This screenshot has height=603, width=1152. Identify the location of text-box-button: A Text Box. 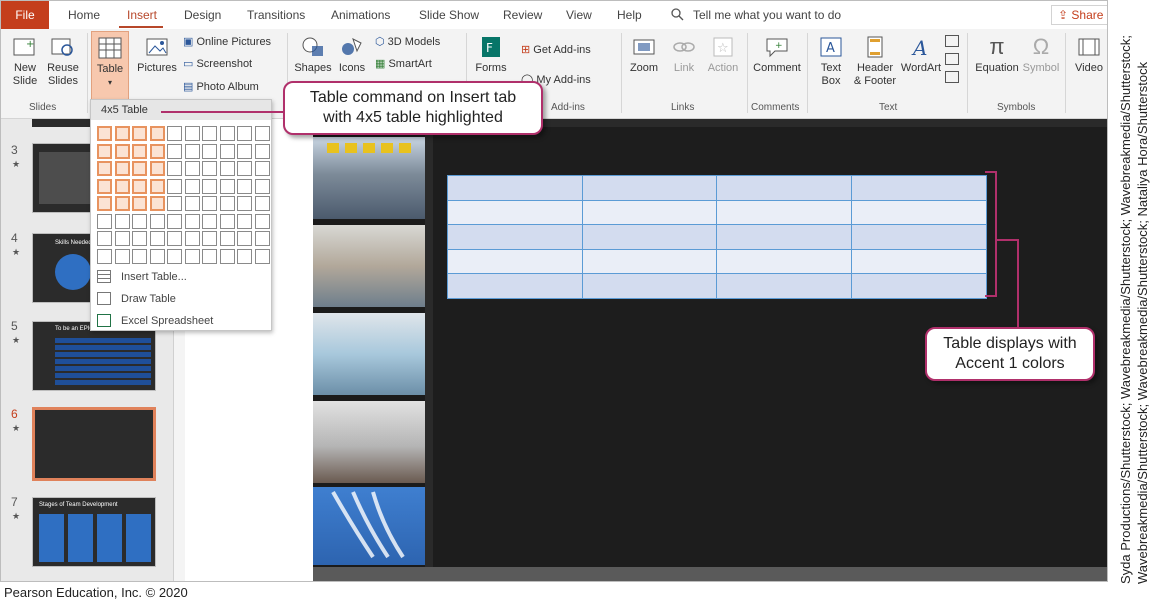
(831, 61).